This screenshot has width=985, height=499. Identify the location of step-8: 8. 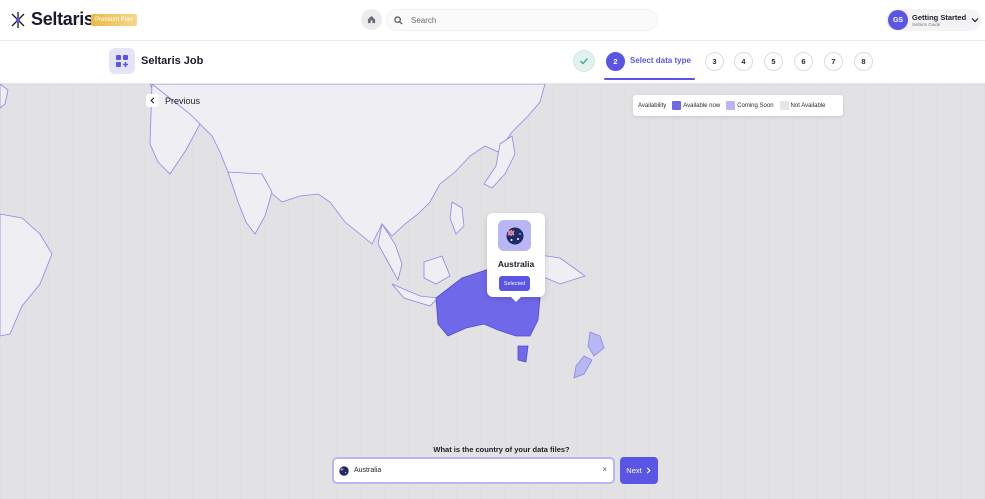
(863, 61).